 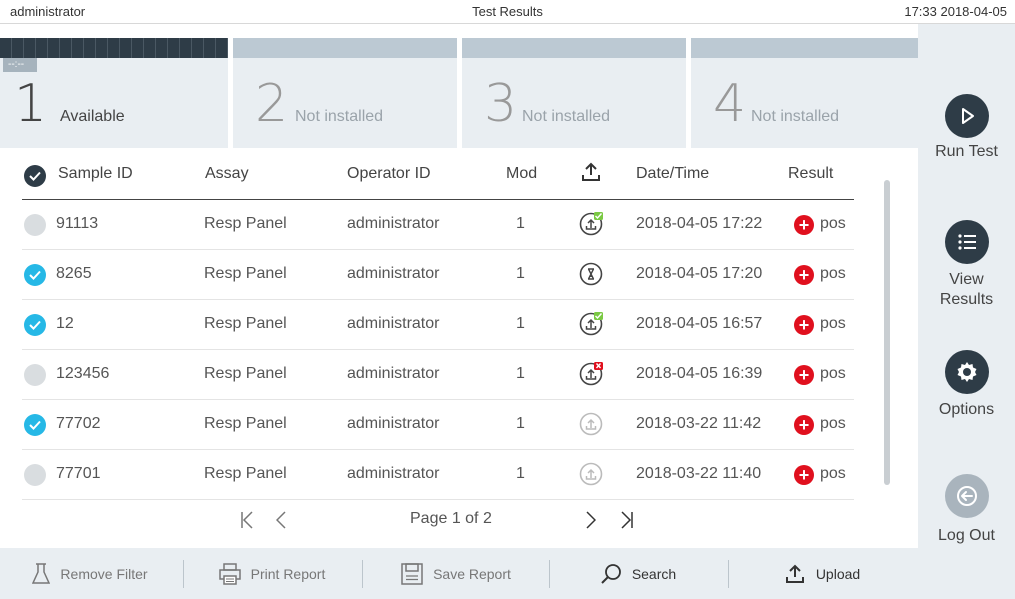 What do you see at coordinates (78, 423) in the screenshot?
I see `cell-sample-id: 77702` at bounding box center [78, 423].